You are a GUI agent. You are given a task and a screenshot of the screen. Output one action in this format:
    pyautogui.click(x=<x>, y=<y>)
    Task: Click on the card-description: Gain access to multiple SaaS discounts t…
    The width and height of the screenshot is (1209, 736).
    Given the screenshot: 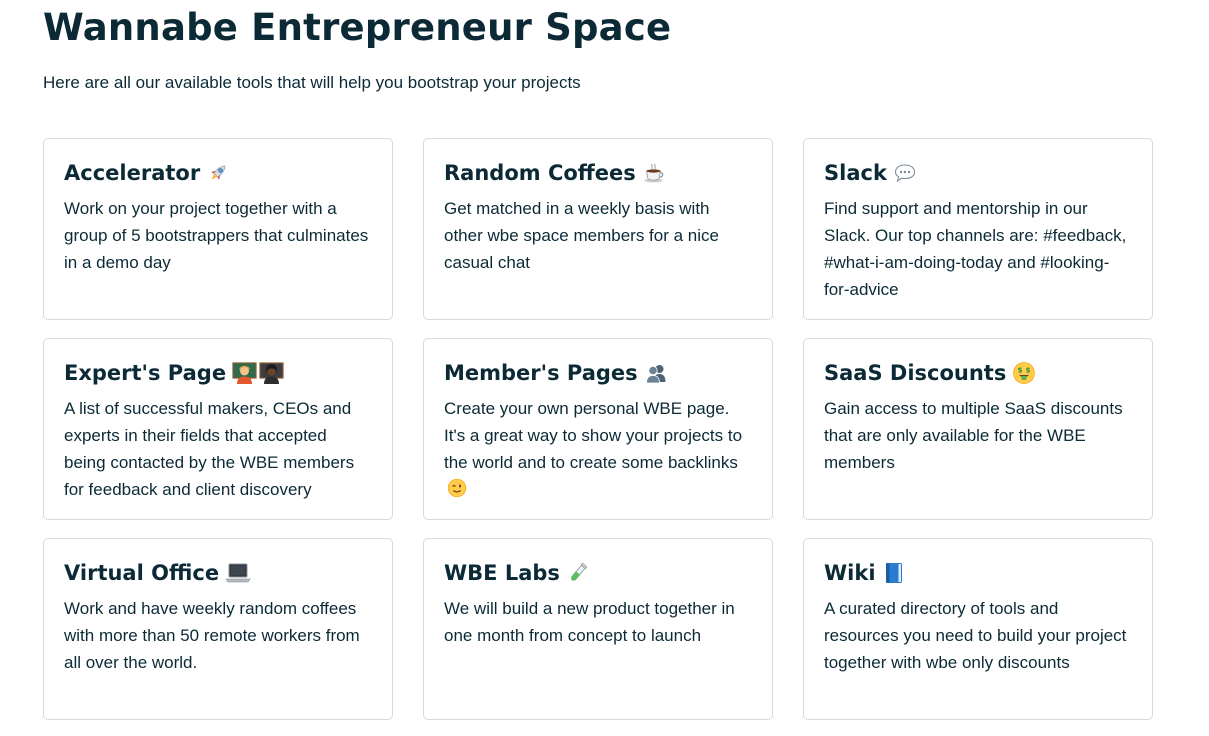 What is the action you would take?
    pyautogui.click(x=973, y=435)
    